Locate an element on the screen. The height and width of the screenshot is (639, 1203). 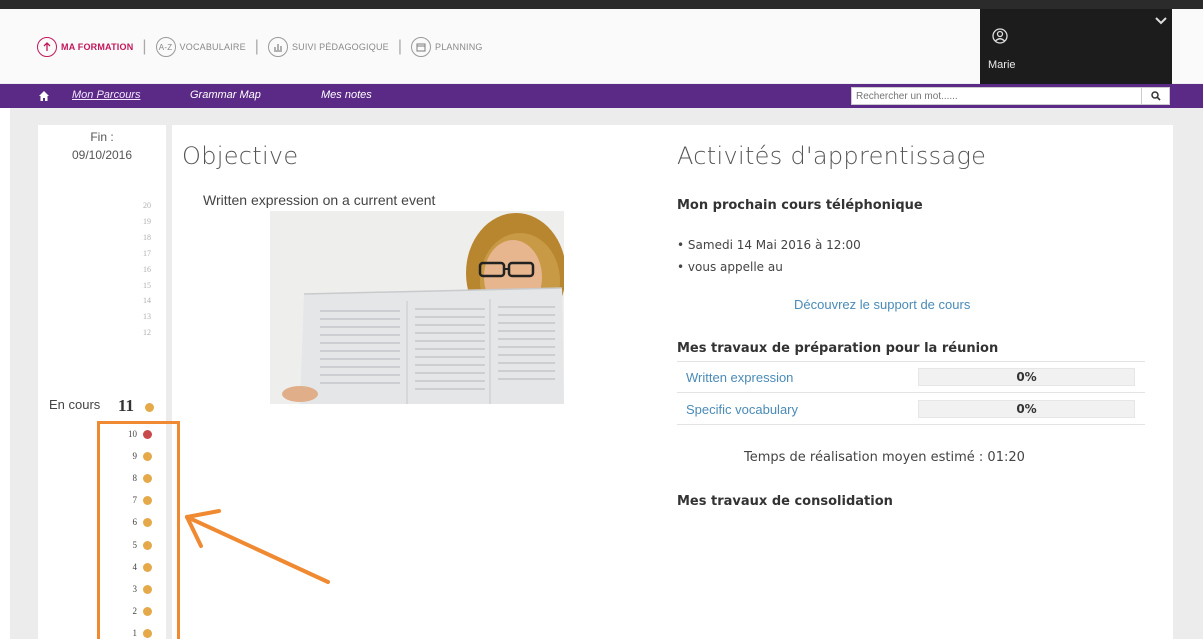
nav-label: PLANNING is located at coordinates (459, 47).